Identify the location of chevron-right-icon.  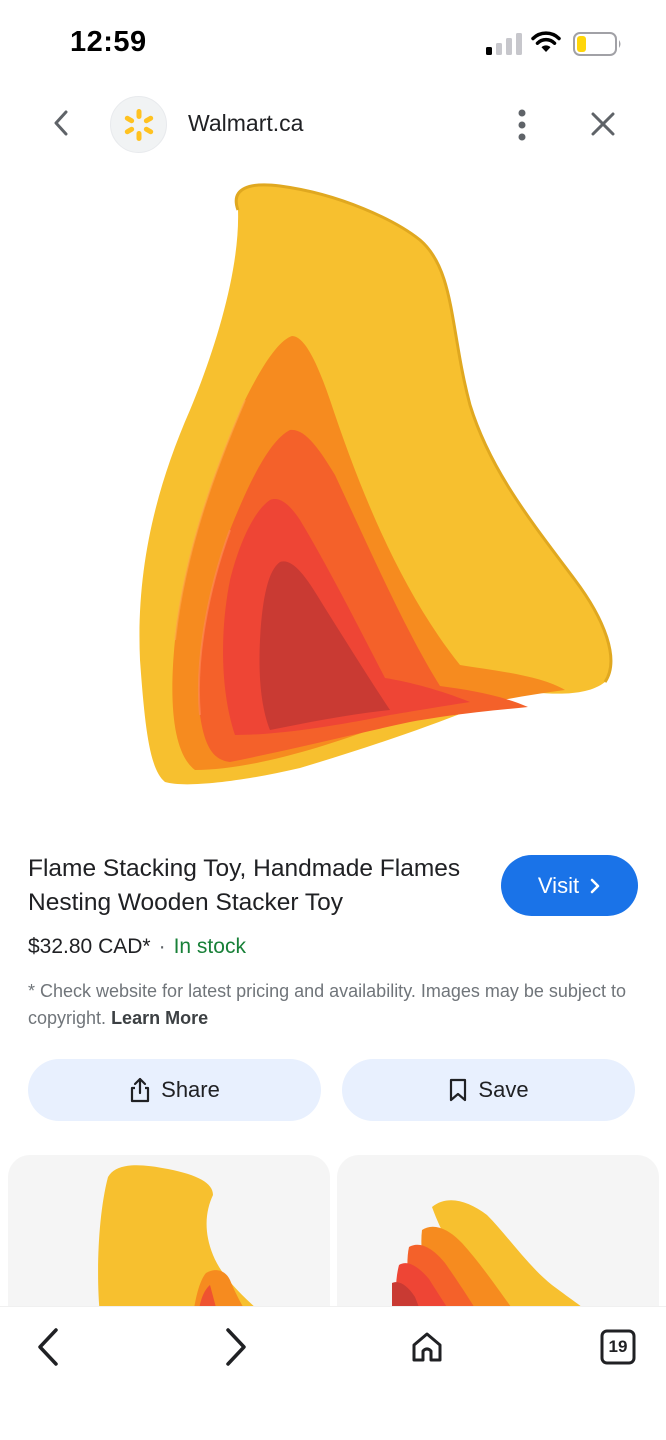
(595, 885).